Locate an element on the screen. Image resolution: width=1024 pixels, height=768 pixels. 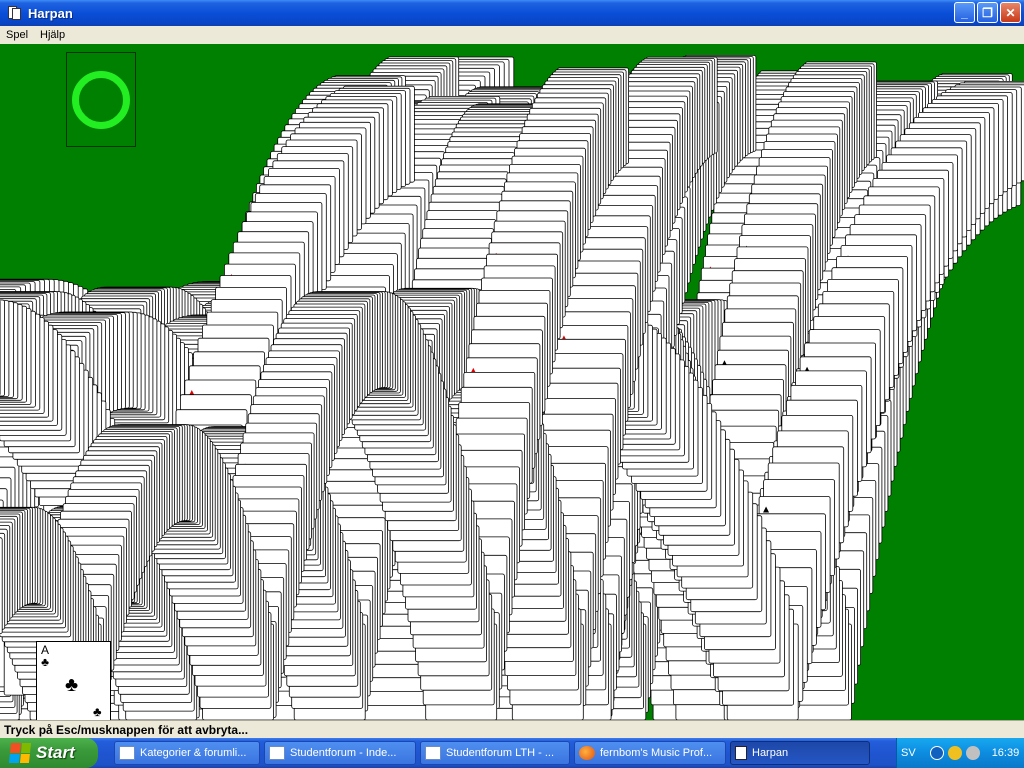
window-title: Harpan is located at coordinates (50, 13).